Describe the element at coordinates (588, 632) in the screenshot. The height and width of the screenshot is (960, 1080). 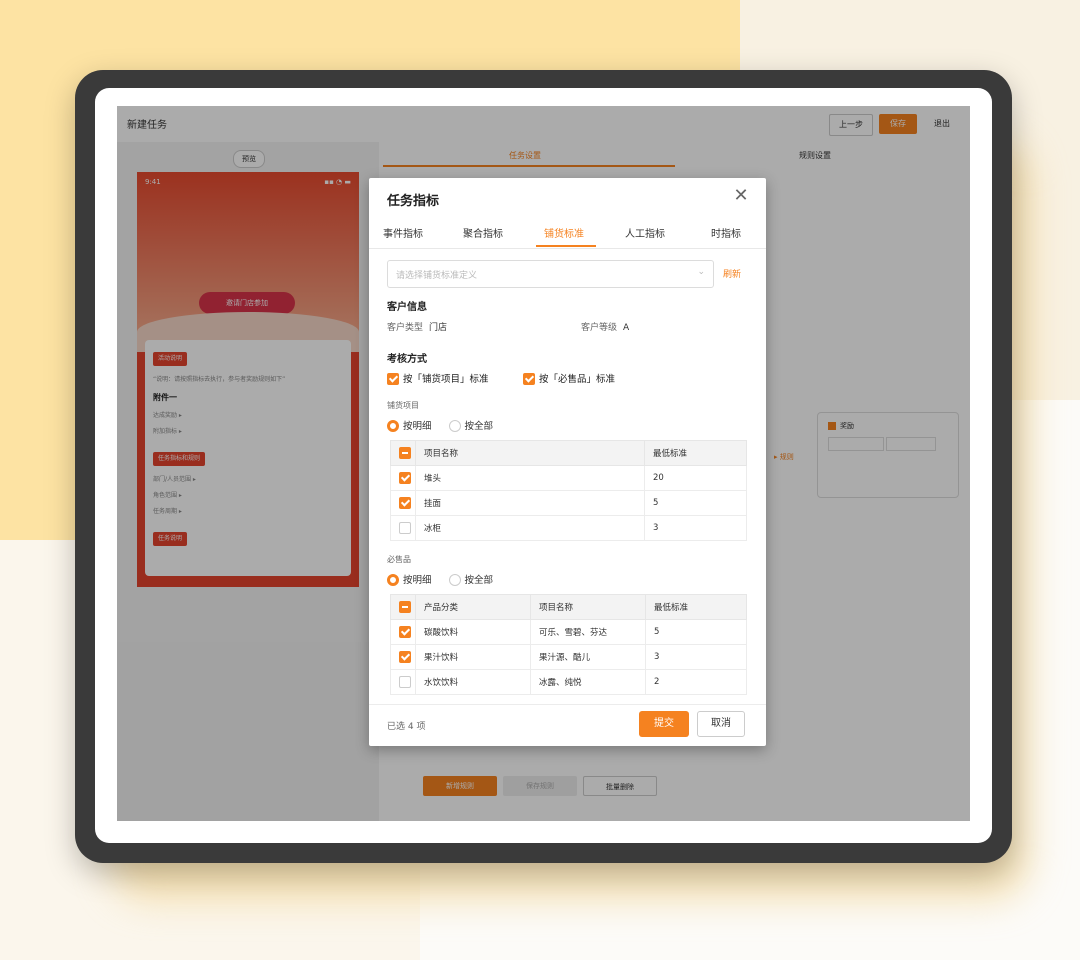
I see `product-names: 可乐、雪碧、芬达` at that location.